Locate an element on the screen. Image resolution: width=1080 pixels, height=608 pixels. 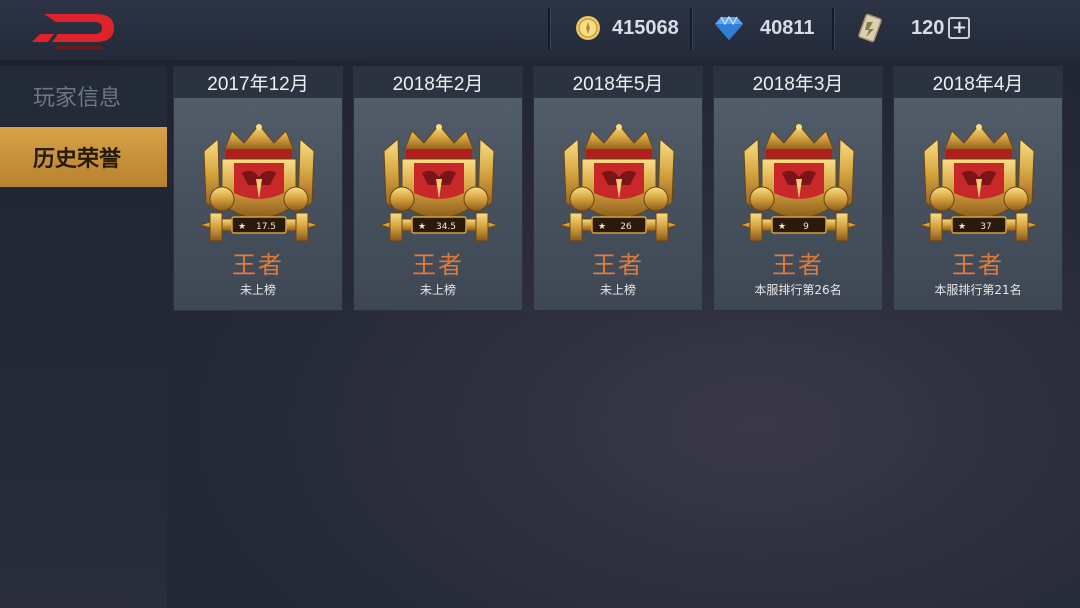
leaderboard-status: 本服排行第21名 is located at coordinates (978, 290).